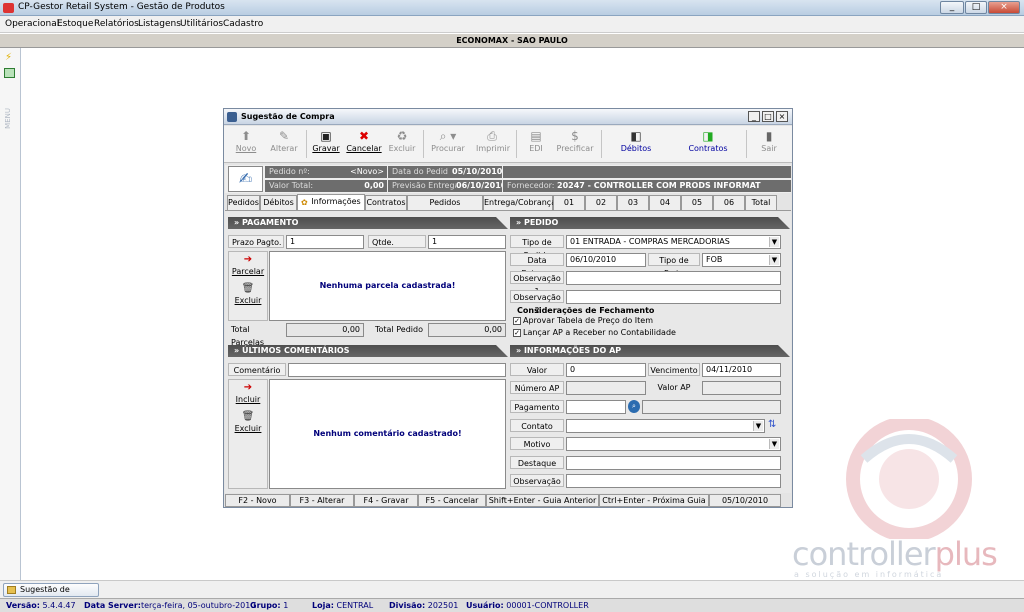  What do you see at coordinates (397, 370) in the screenshot?
I see `comentario-input` at bounding box center [397, 370].